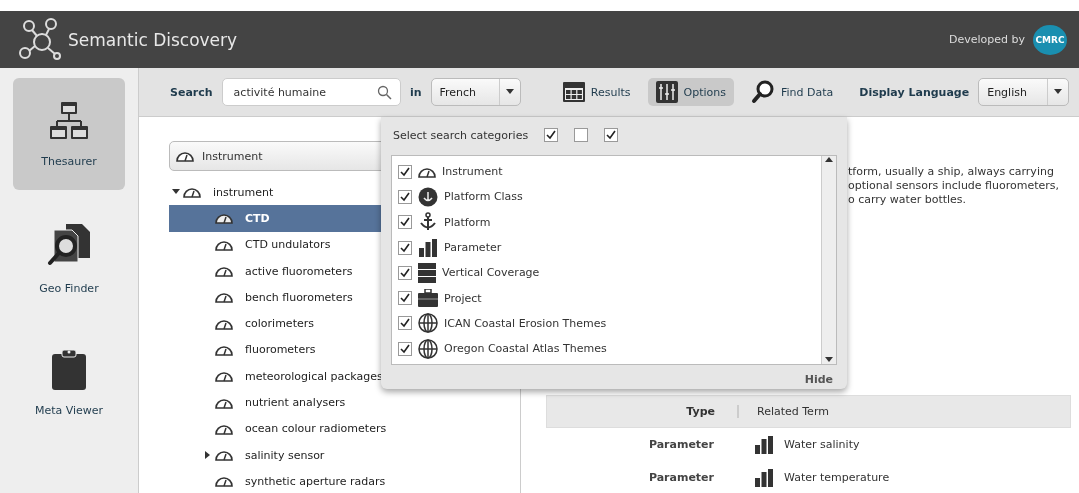 This screenshot has width=1079, height=493. Describe the element at coordinates (525, 323) in the screenshot. I see `category-label: ICAN Coastal Erosion Themes` at that location.